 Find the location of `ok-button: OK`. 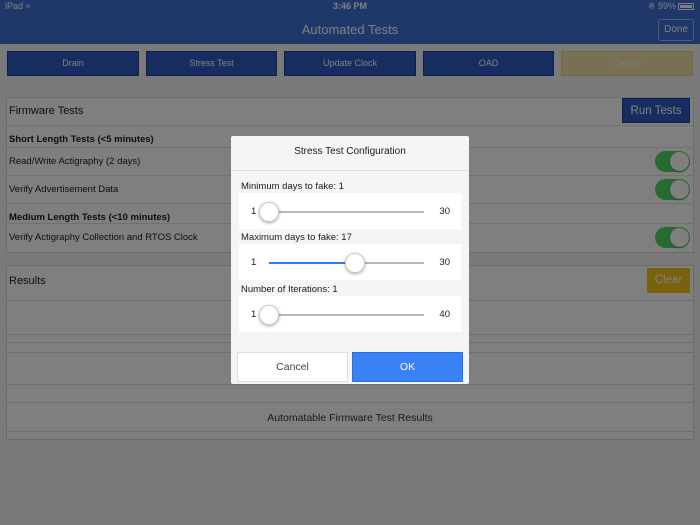

ok-button: OK is located at coordinates (407, 367).